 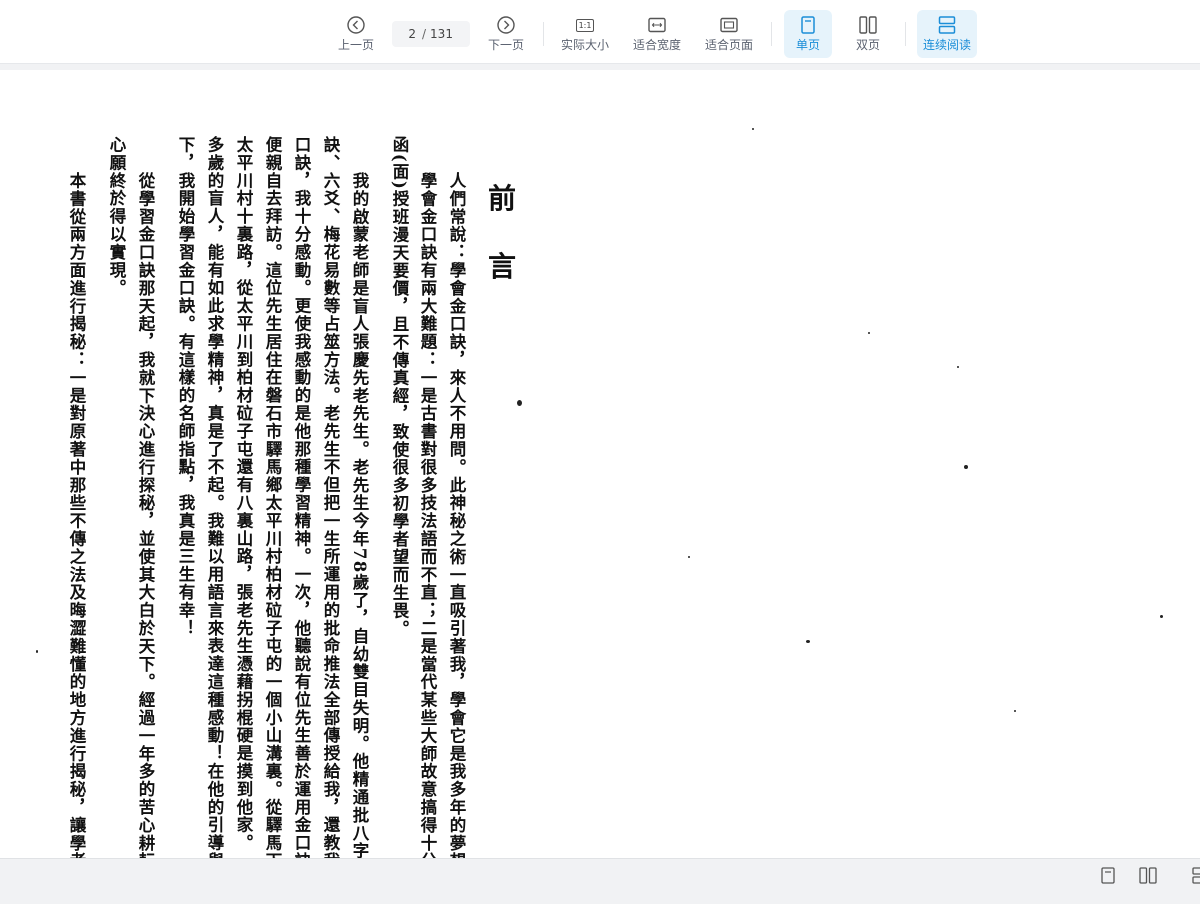 What do you see at coordinates (1148, 875) in the screenshot?
I see `double-page-view-icon` at bounding box center [1148, 875].